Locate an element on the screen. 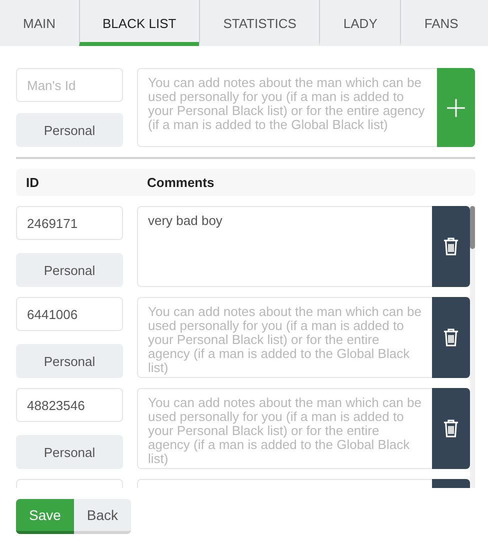 The image size is (488, 538). id-field: 6441006 is located at coordinates (69, 314).